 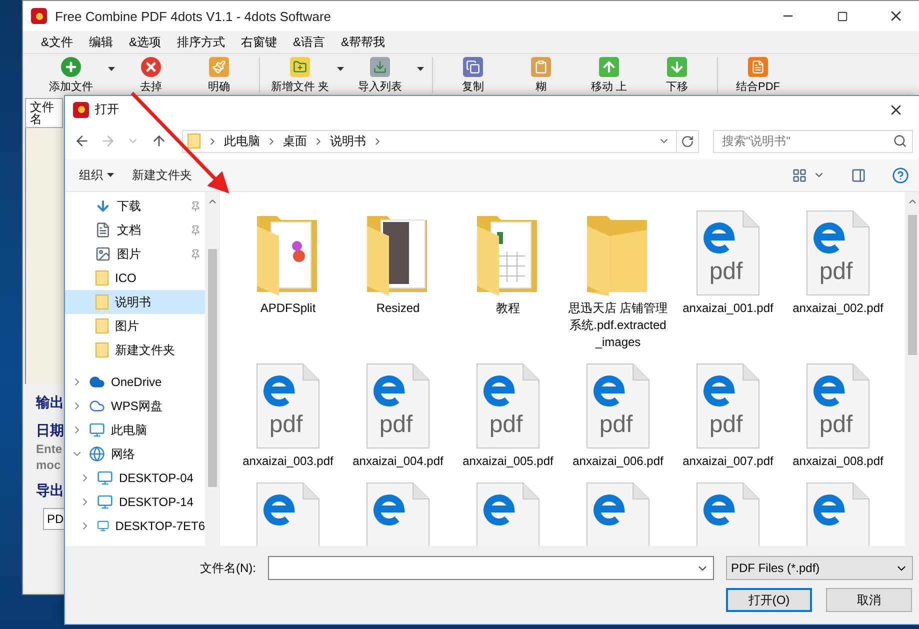 What do you see at coordinates (162, 175) in the screenshot?
I see `new-folder-button: 新建文件夹` at bounding box center [162, 175].